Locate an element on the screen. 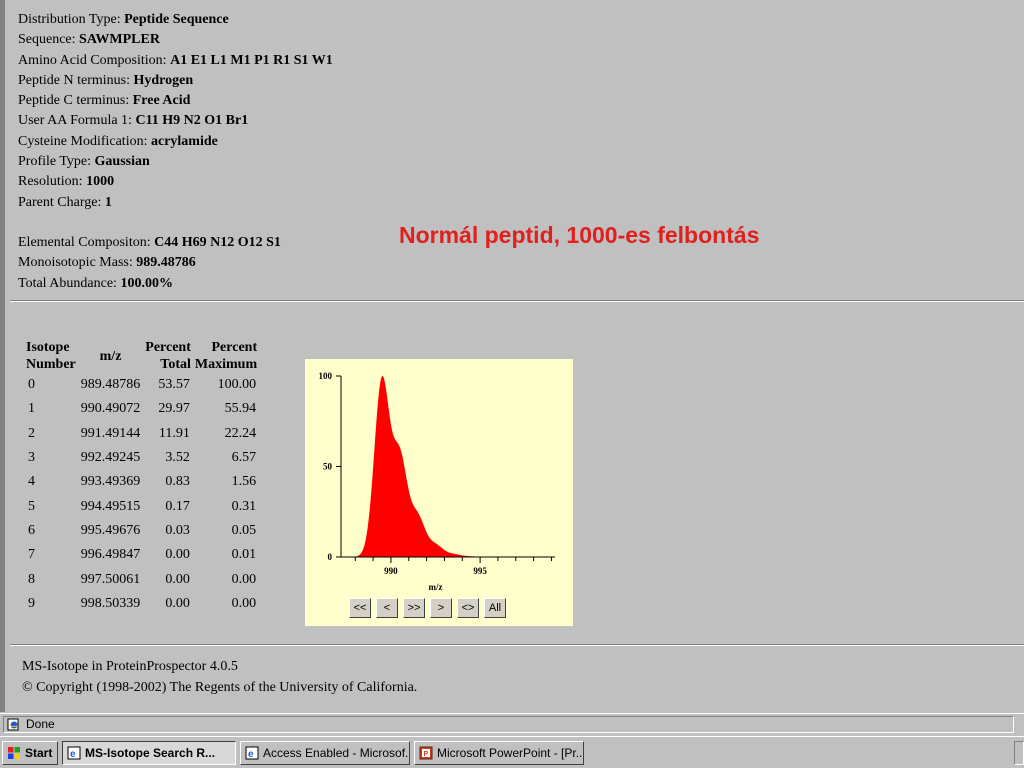 The image size is (1024, 768). status-text: Done is located at coordinates (40, 724).